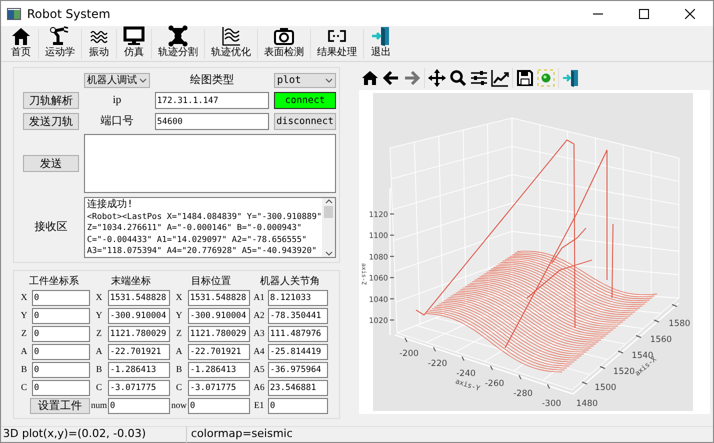  Describe the element at coordinates (305, 100) in the screenshot. I see `button: connect` at that location.